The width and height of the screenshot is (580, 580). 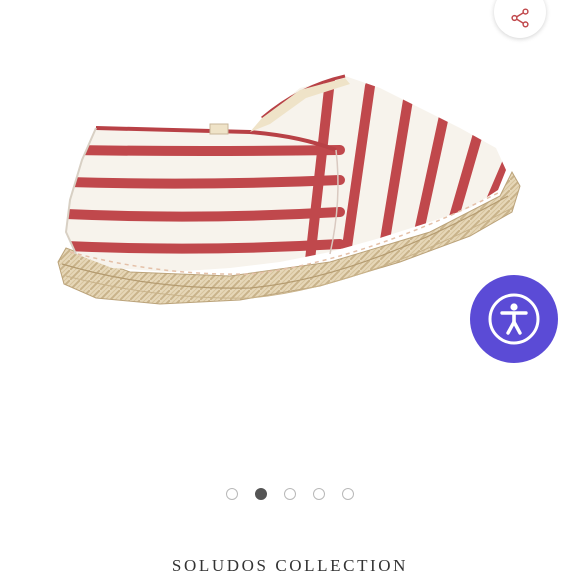 I want to click on carousel-indicators, so click(x=290, y=494).